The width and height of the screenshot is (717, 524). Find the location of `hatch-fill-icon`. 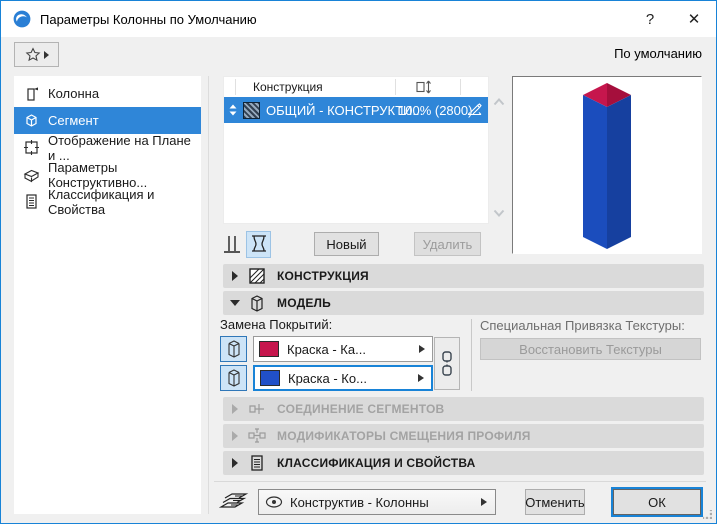

hatch-fill-icon is located at coordinates (257, 276).